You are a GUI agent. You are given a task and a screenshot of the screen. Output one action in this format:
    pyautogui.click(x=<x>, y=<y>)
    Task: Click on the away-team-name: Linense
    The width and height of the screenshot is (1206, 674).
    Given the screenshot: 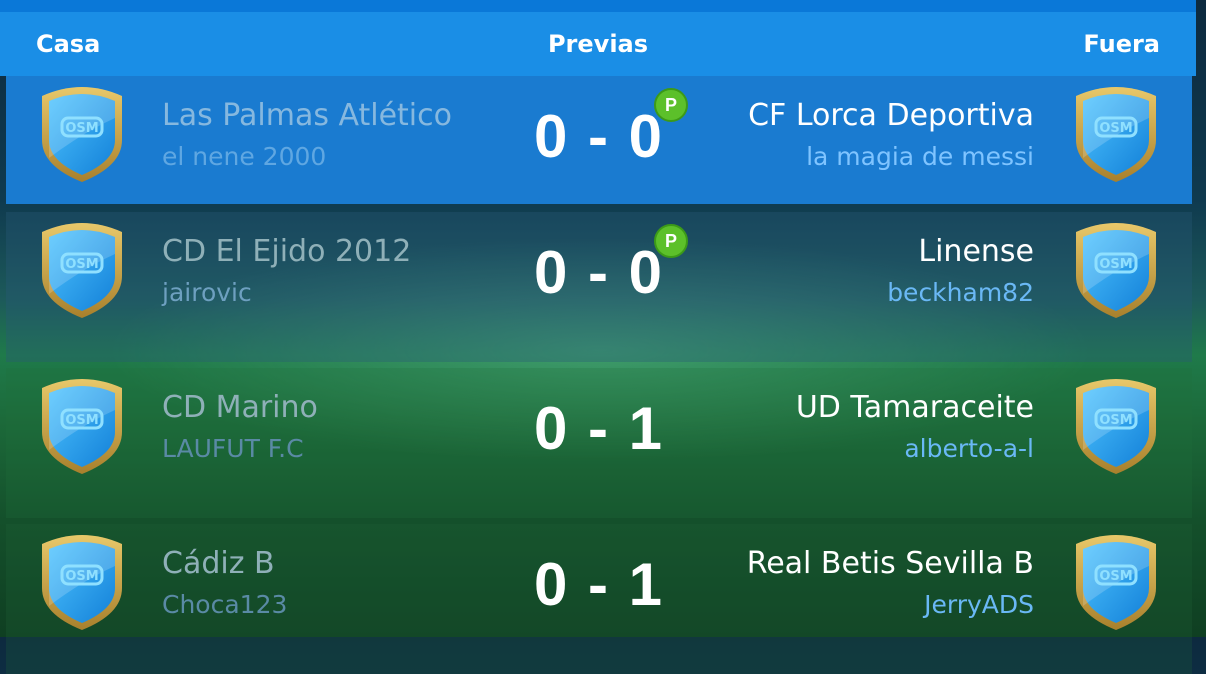 What is the action you would take?
    pyautogui.click(x=976, y=251)
    